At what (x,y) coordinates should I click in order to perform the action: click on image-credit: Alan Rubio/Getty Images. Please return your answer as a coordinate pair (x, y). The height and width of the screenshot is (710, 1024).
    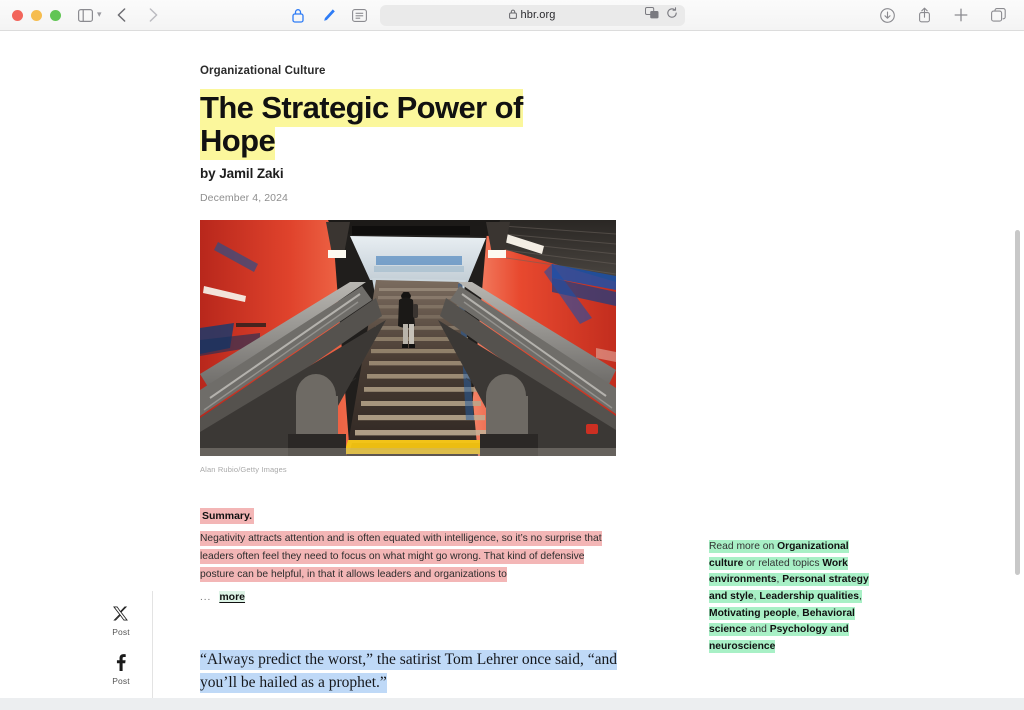
    Looking at the image, I should click on (243, 470).